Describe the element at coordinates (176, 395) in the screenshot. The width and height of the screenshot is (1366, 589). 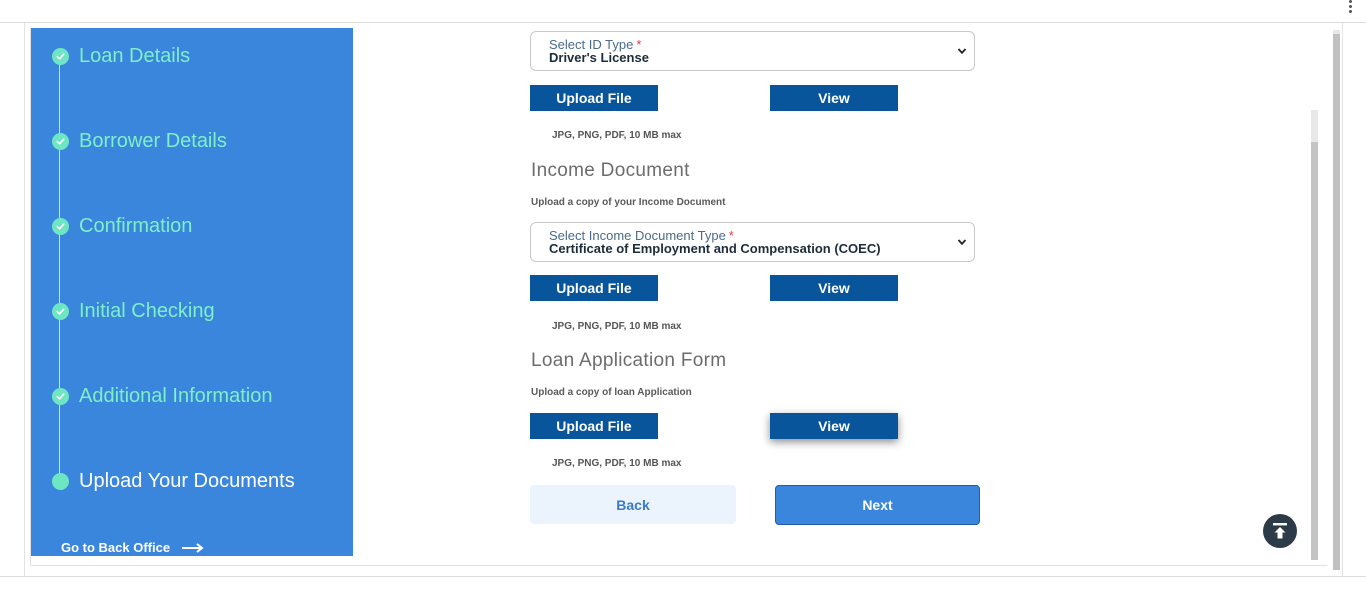
I see `step-label: Additional Information` at that location.